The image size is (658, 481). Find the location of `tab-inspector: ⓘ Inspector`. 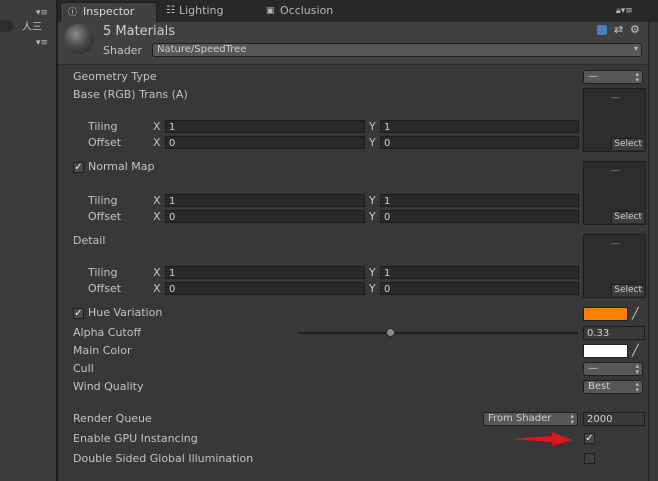

tab-inspector: ⓘ Inspector is located at coordinates (108, 12).